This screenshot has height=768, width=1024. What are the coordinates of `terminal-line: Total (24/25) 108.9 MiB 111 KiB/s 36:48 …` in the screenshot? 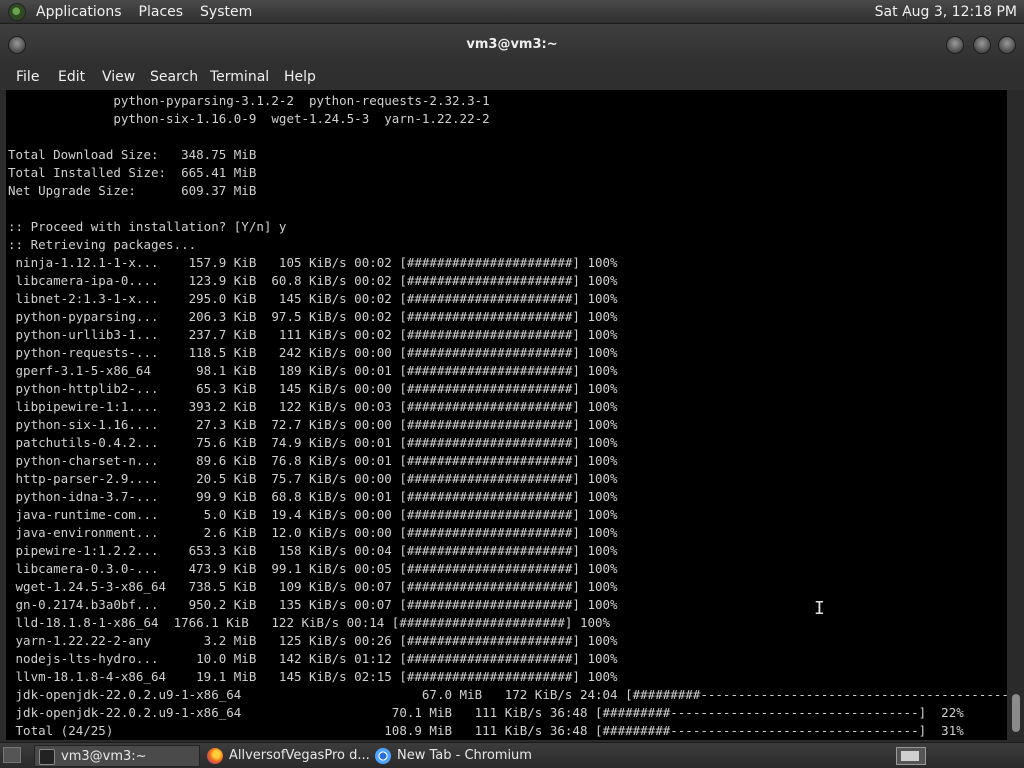 It's located at (486, 730).